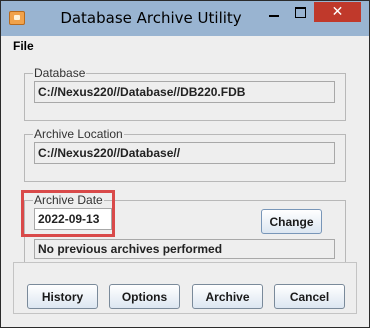 The height and width of the screenshot is (328, 370). Describe the element at coordinates (185, 46) in the screenshot. I see `menu-bar: File` at that location.